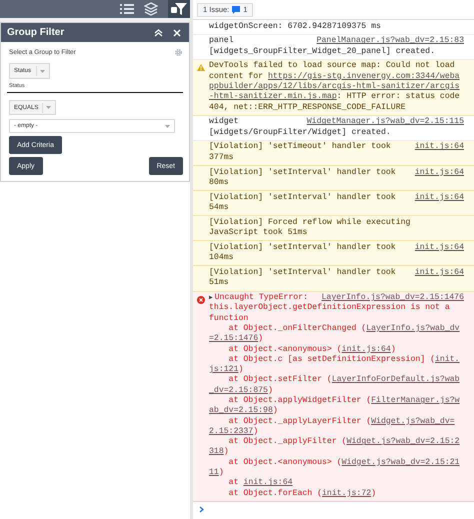 Image resolution: width=474 pixels, height=519 pixels. What do you see at coordinates (447, 360) in the screenshot?
I see `source-link: init.` at bounding box center [447, 360].